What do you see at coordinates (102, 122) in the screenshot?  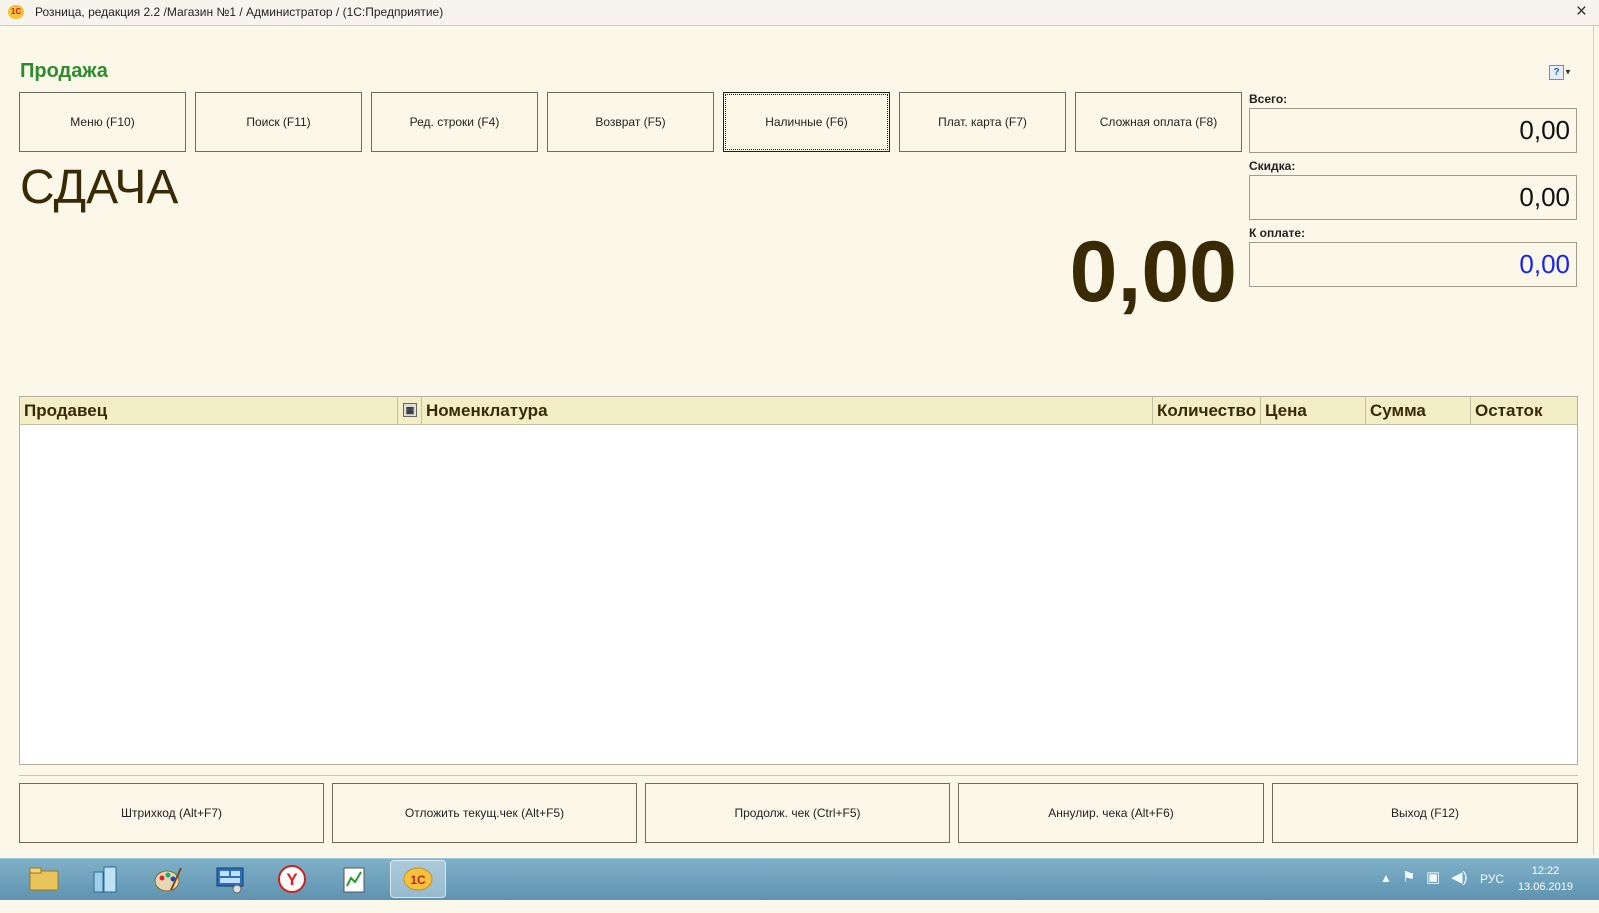 I see `menu-button: Меню (F10)` at bounding box center [102, 122].